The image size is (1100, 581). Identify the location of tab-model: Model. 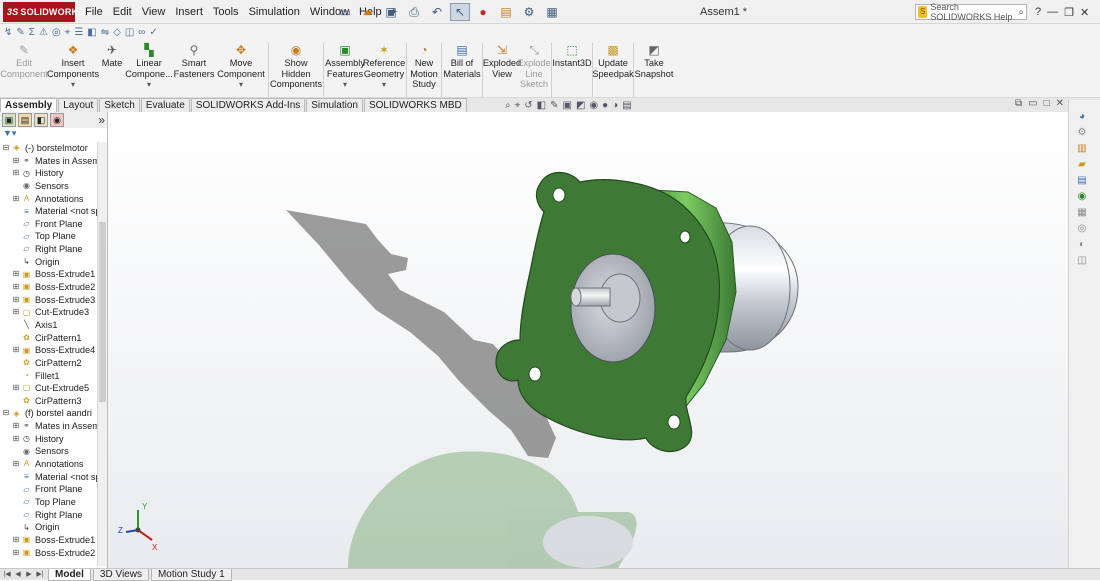
(69, 575).